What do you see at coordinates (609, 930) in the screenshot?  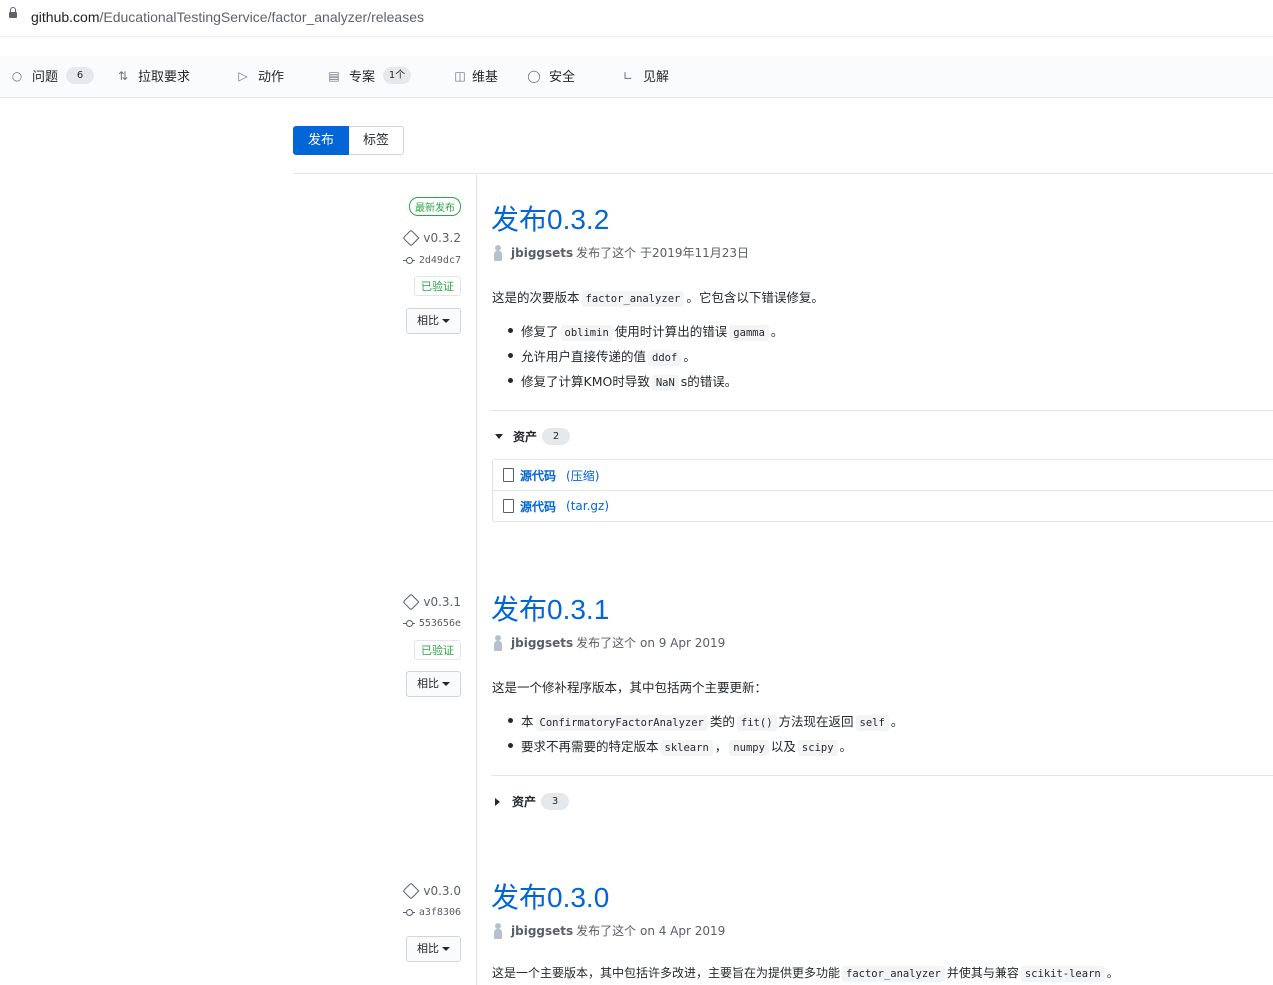 I see `release-meta: jbiggsets 发布了这个 on 4 Apr 2019` at bounding box center [609, 930].